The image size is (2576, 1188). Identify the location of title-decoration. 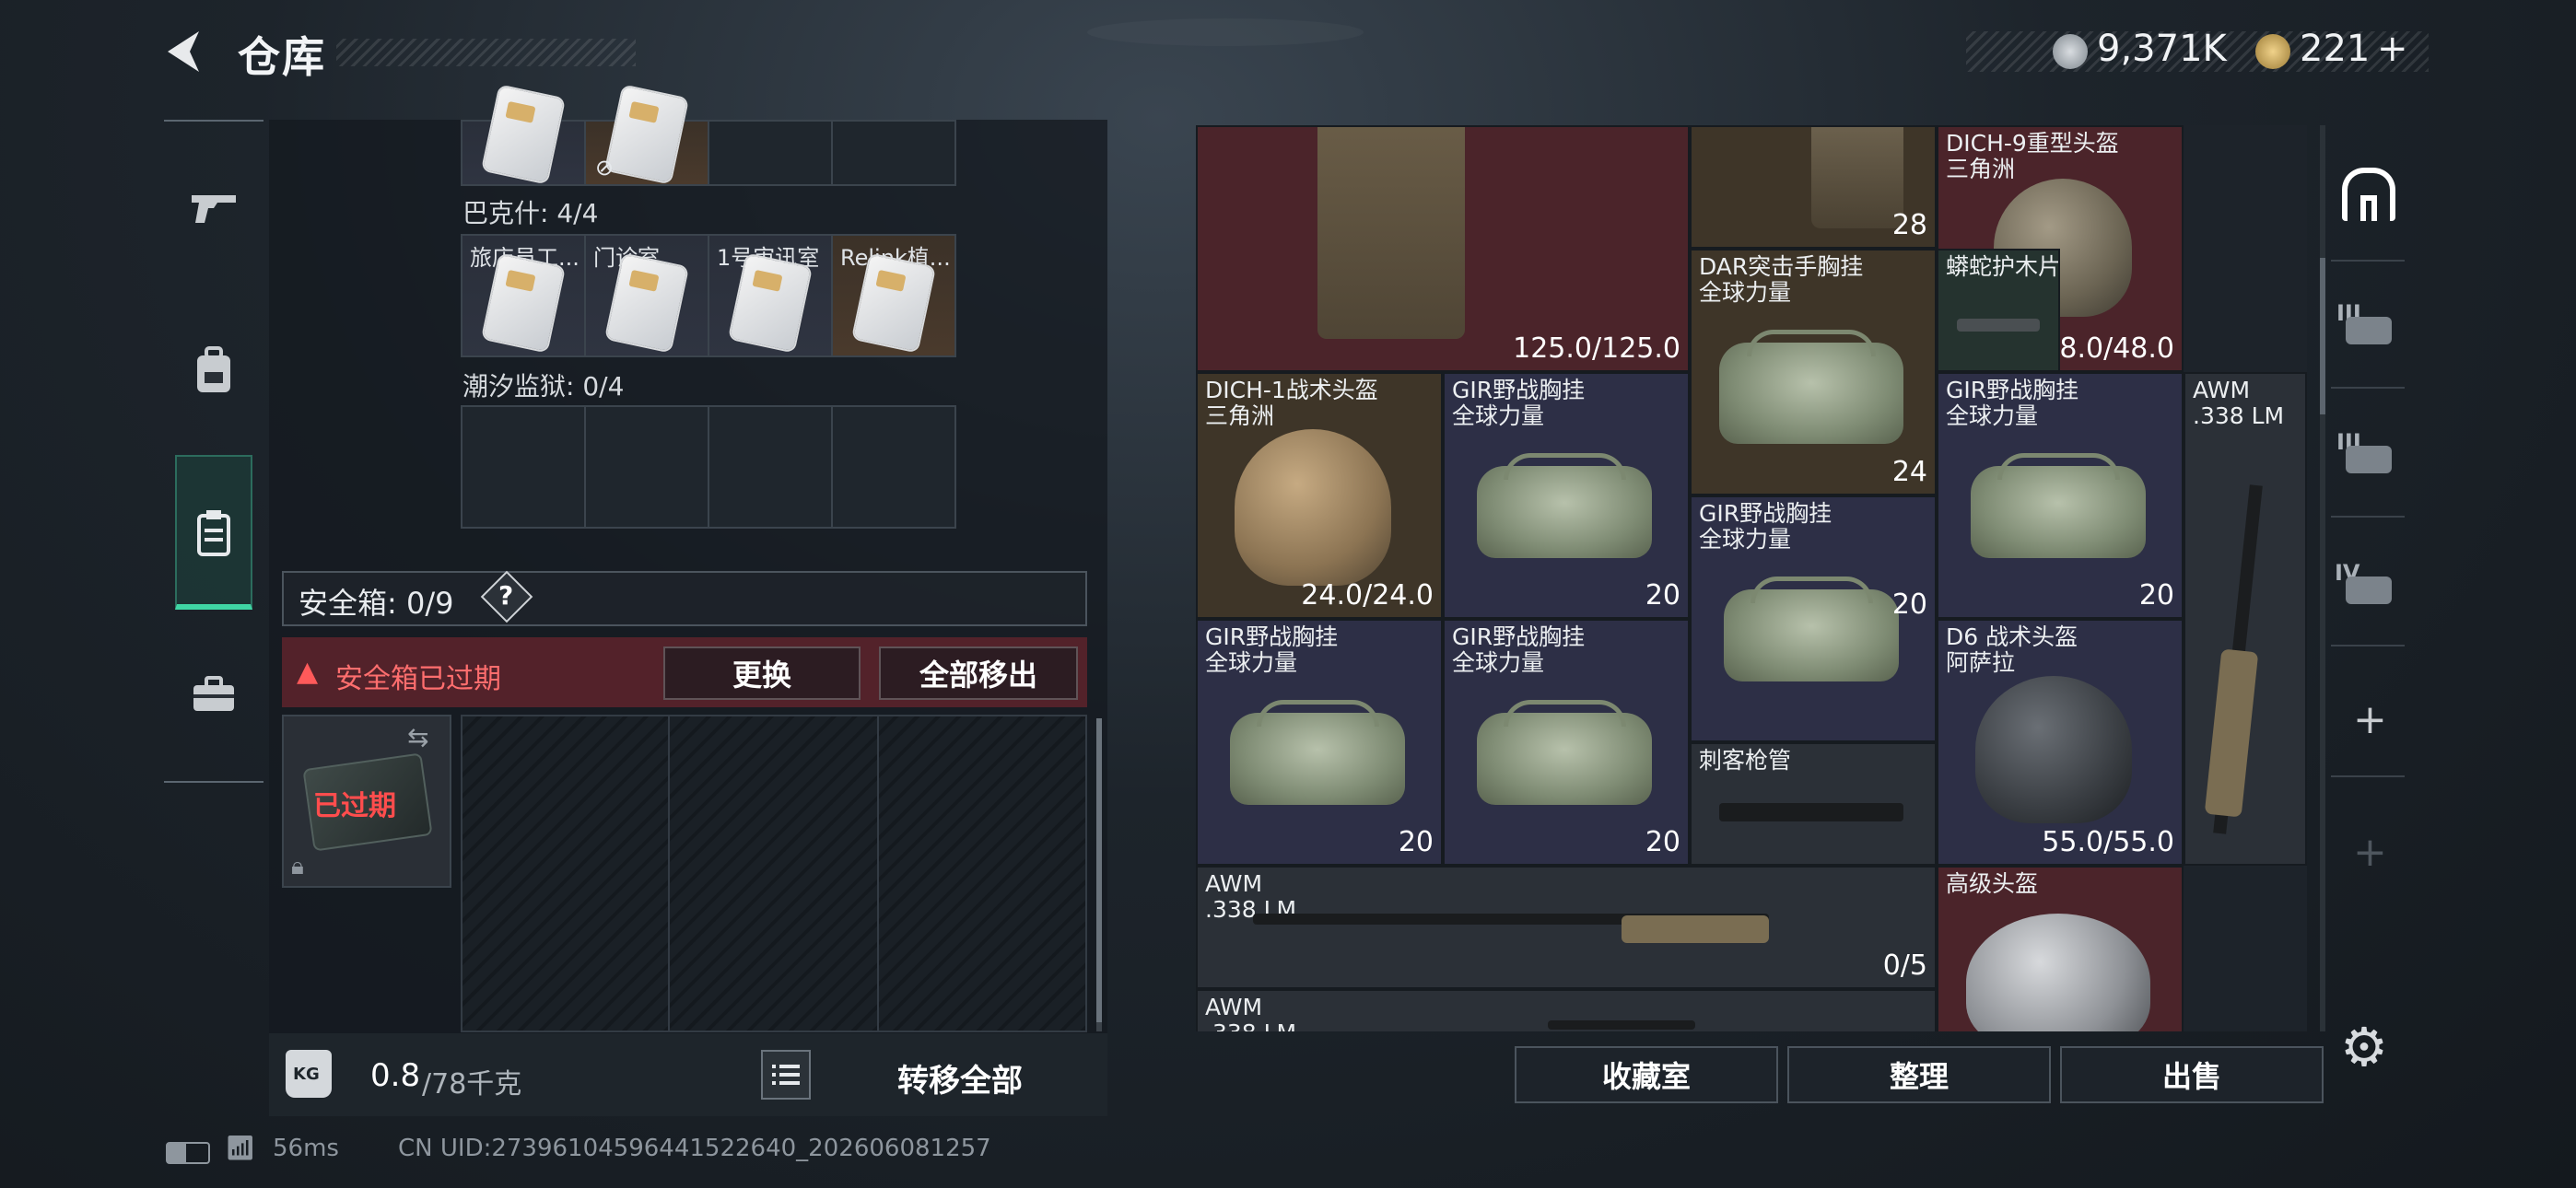
(486, 52).